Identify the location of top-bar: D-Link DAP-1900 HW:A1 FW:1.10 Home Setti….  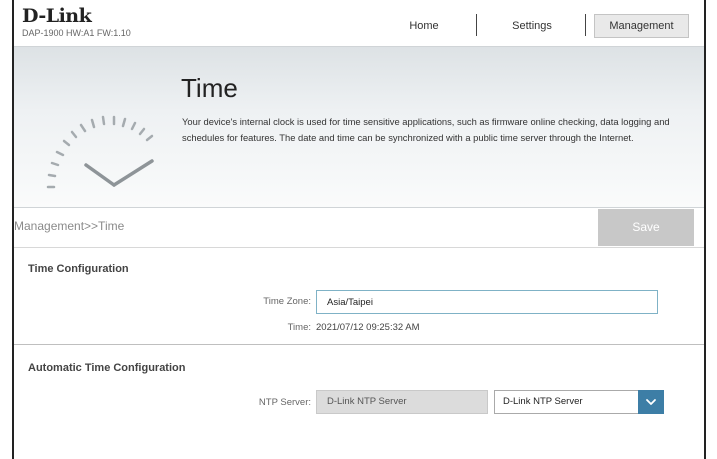
(359, 23).